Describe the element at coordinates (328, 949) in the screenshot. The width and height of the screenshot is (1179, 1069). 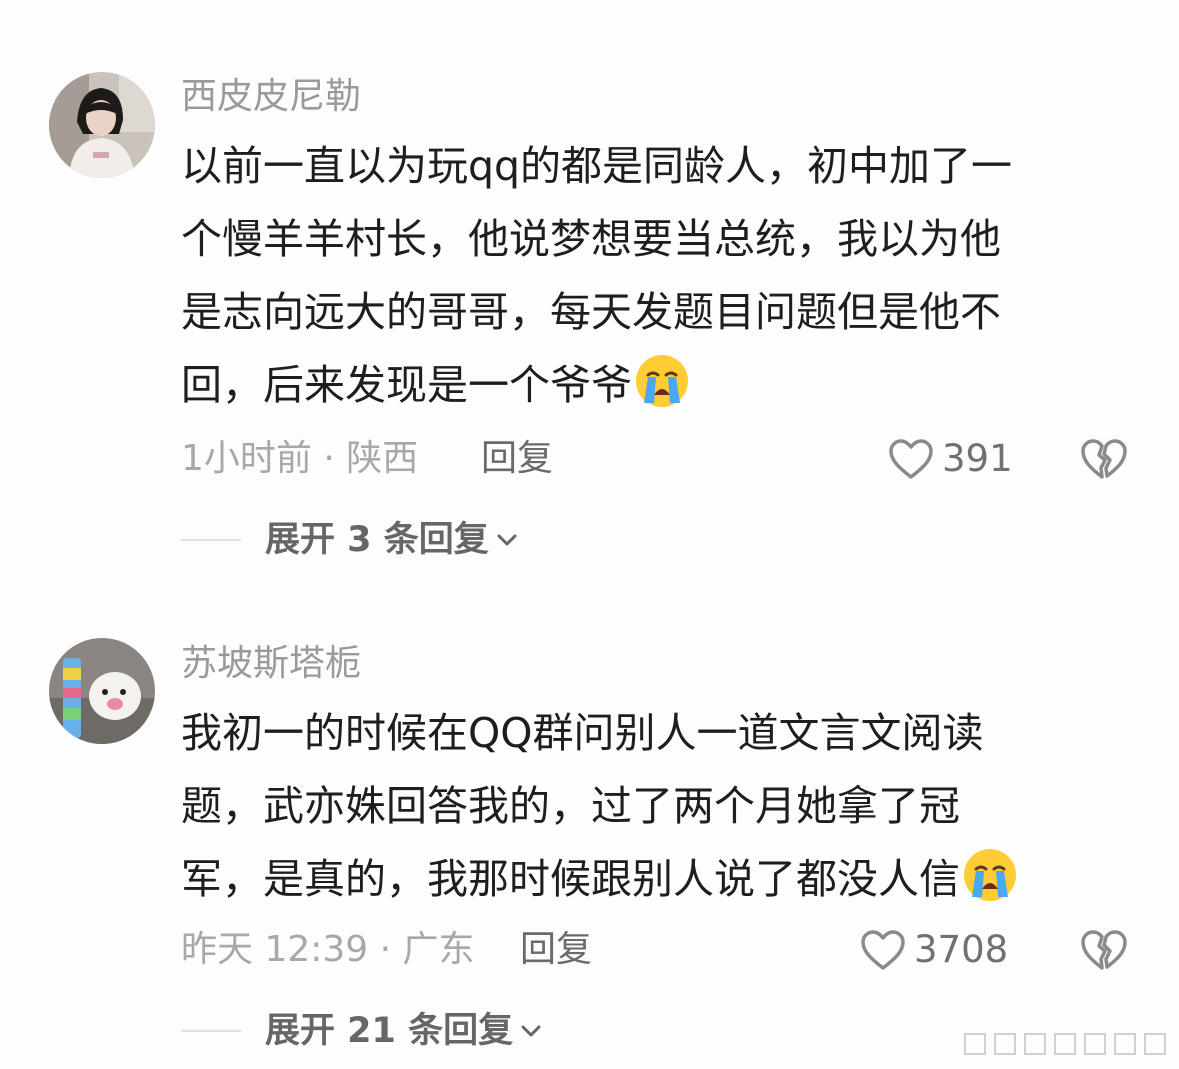
I see `comment-time-location: 昨天 12:39 · 广东` at that location.